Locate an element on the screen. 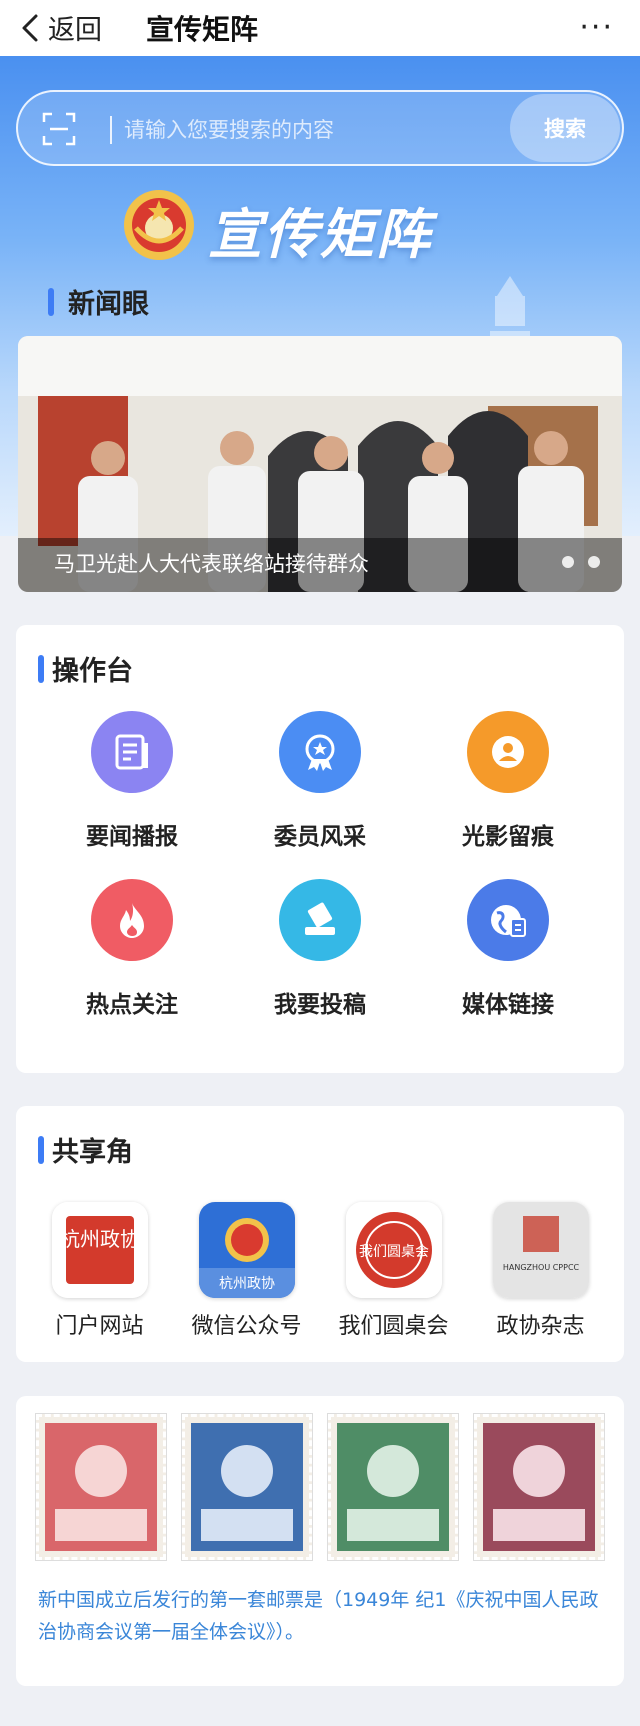 The height and width of the screenshot is (1726, 640). round-table-icon: 我们圆桌会 is located at coordinates (393, 1250).